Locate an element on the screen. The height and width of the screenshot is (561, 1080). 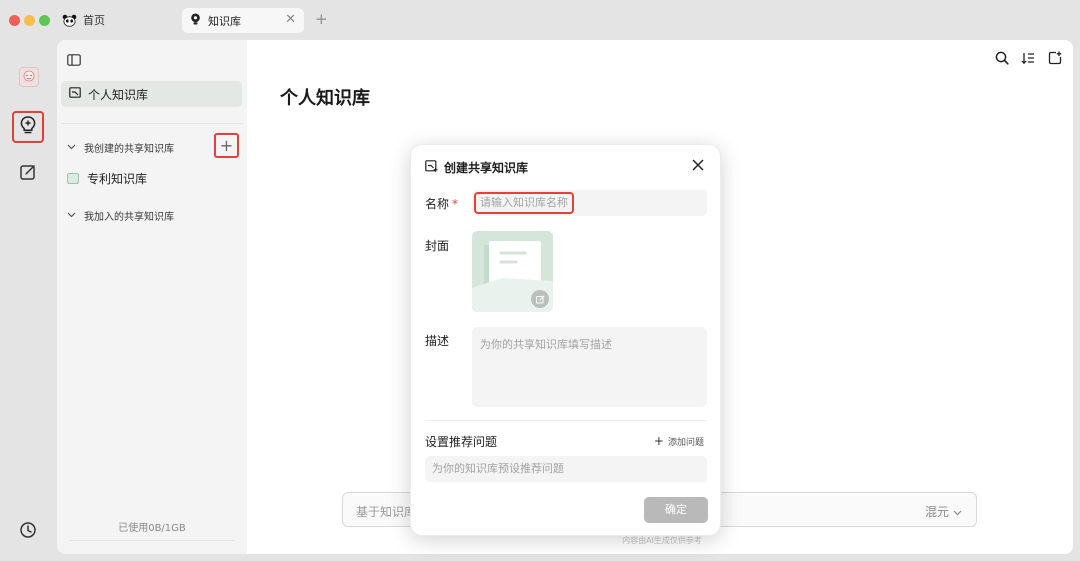
confirm-button: 确定 is located at coordinates (676, 510).